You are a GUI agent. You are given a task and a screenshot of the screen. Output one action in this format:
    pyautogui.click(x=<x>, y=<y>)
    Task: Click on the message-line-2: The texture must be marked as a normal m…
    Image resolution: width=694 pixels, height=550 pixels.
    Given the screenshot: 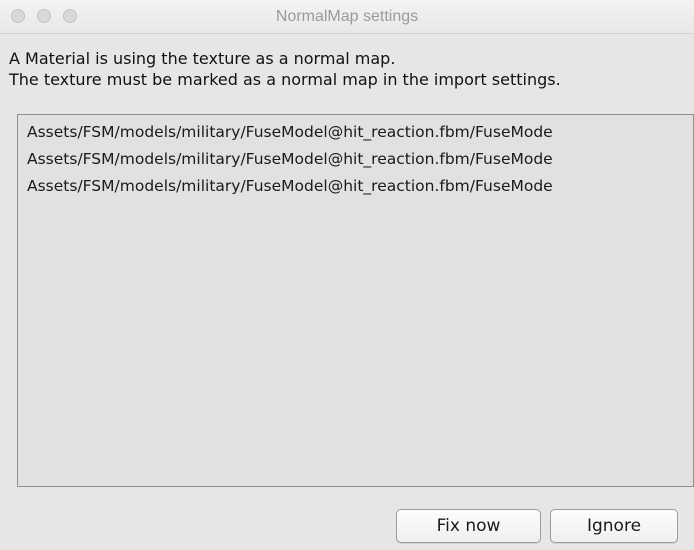 What is the action you would take?
    pyautogui.click(x=285, y=79)
    